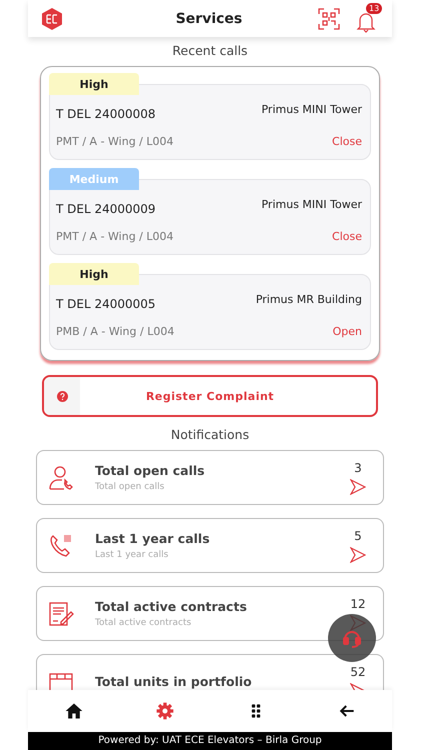  I want to click on notification-count: 12, so click(358, 603).